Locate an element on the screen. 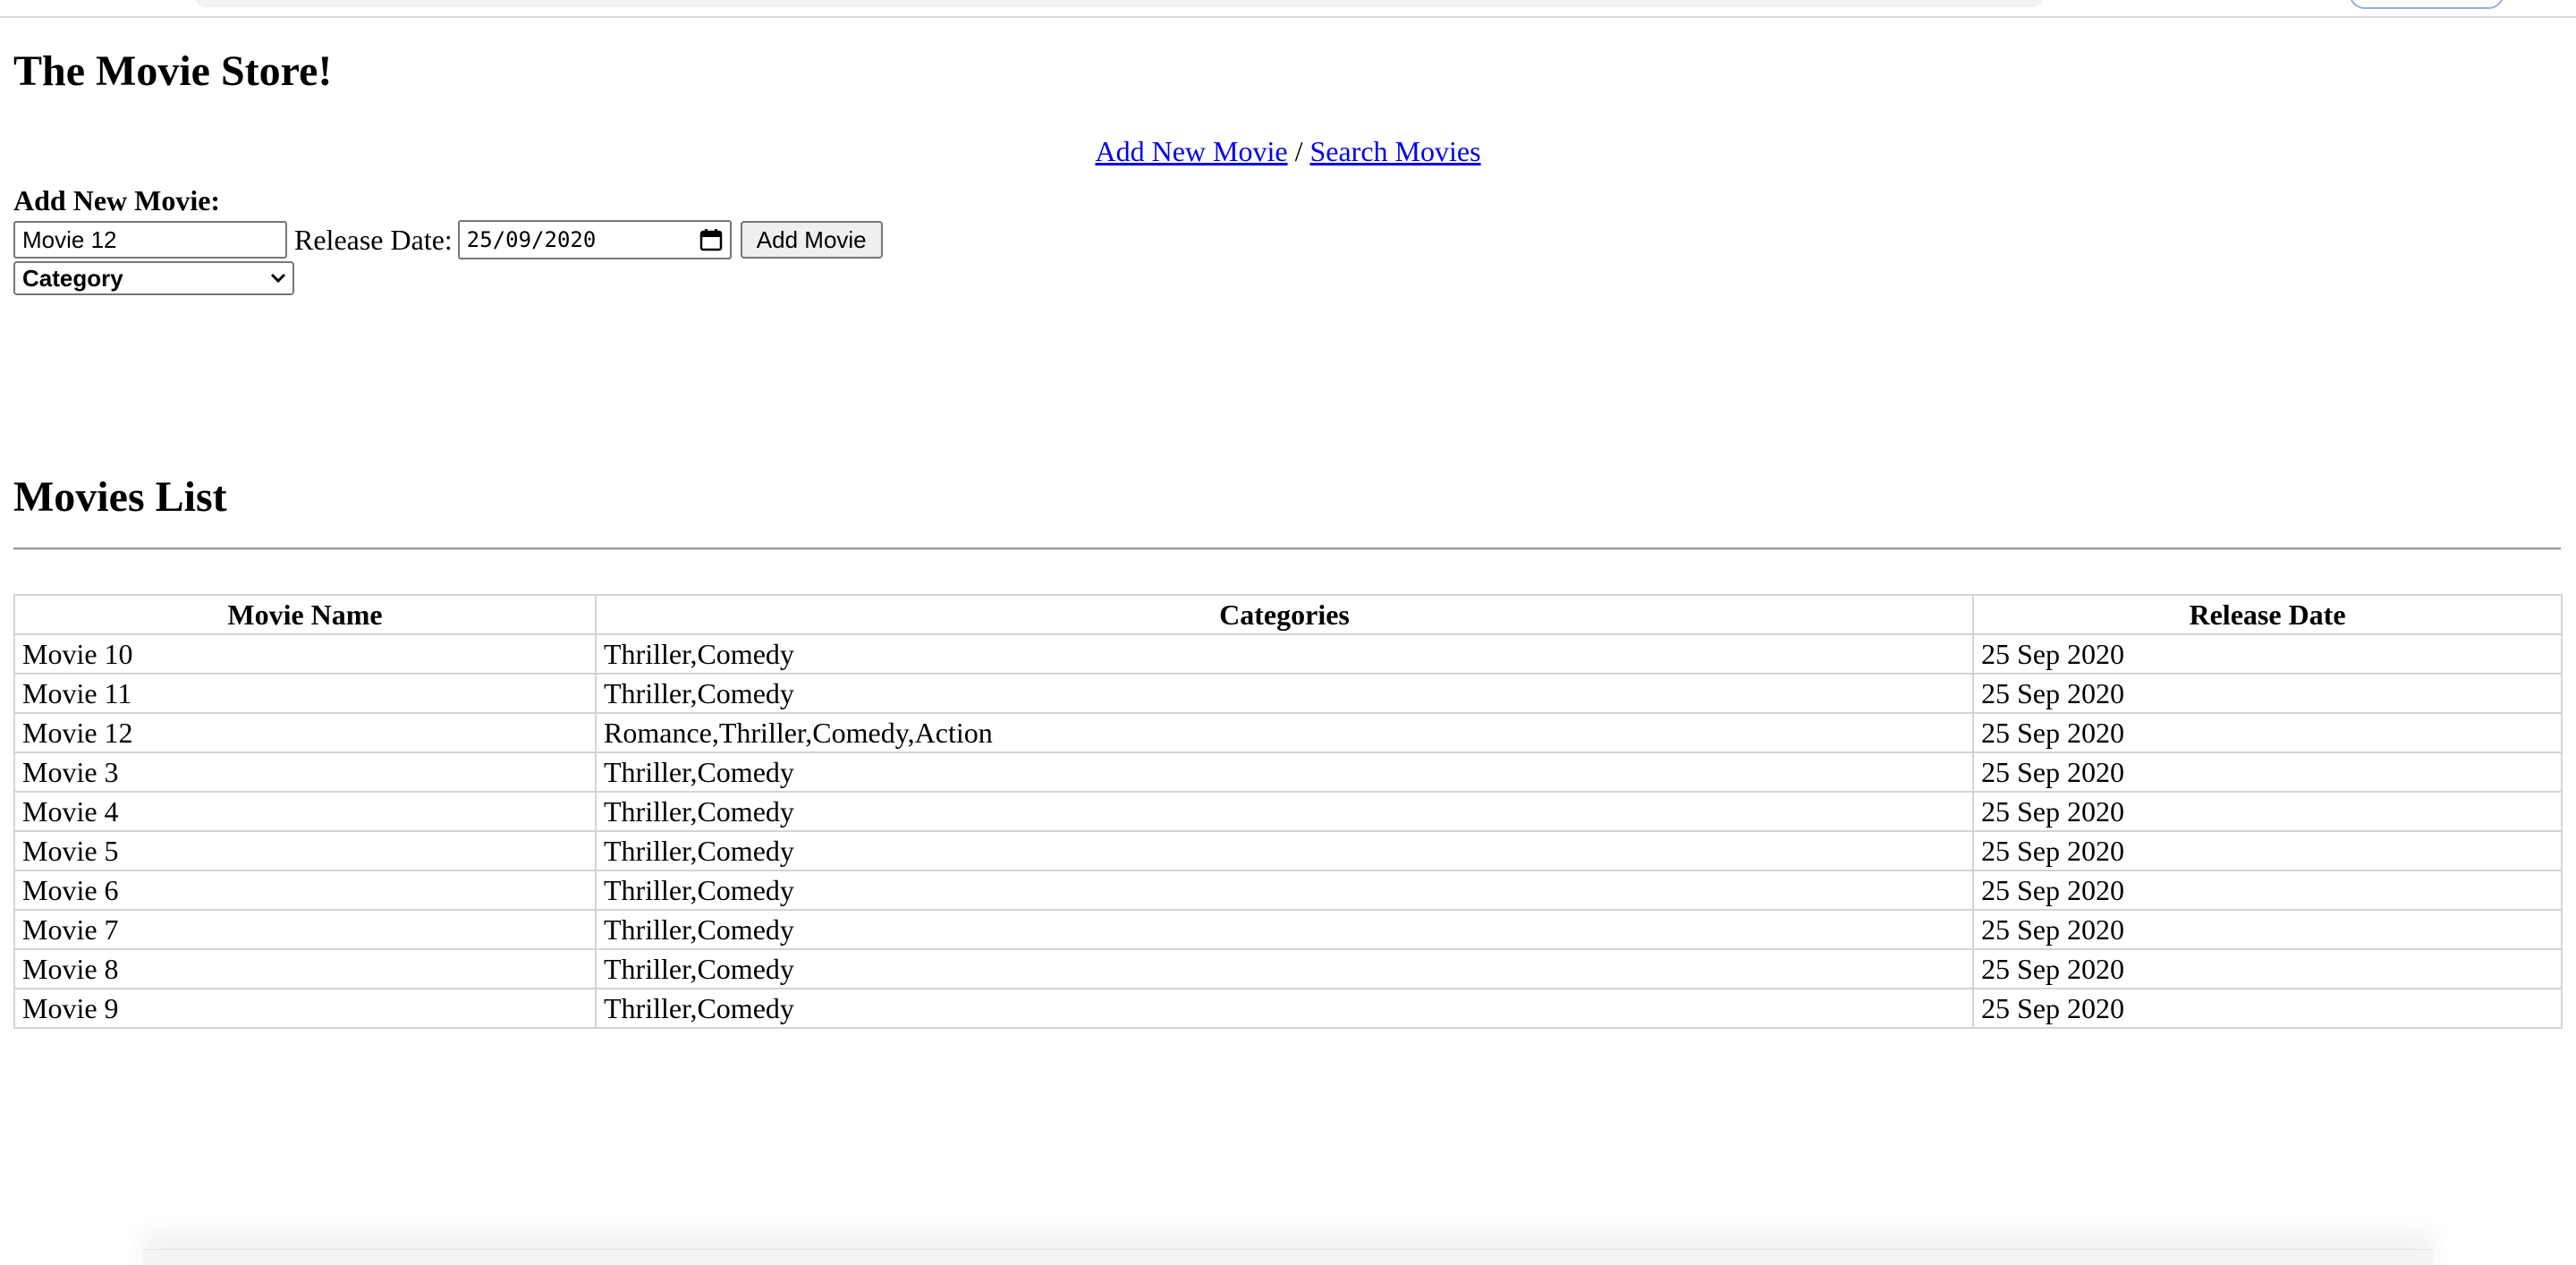 The image size is (2576, 1265). table-row: Movie 11 Thriller,Comedy 25 Sep 2020 is located at coordinates (1288, 694).